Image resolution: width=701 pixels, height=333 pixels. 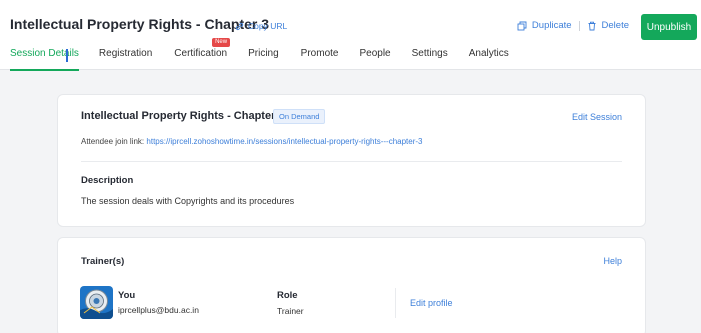 I want to click on trainer-email: iprcellplus@bdu.ac.in, so click(x=158, y=310).